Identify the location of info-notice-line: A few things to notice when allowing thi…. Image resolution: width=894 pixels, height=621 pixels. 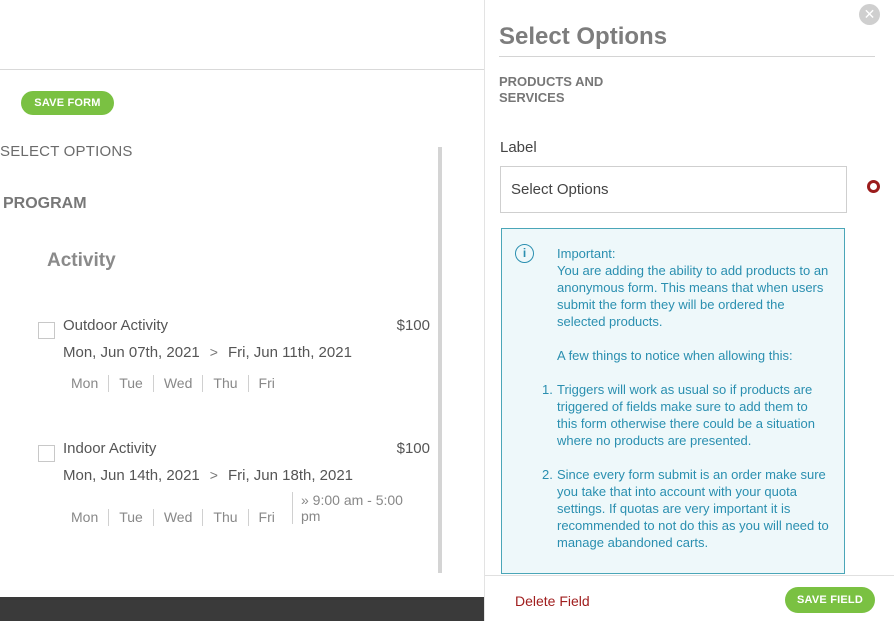
(675, 355).